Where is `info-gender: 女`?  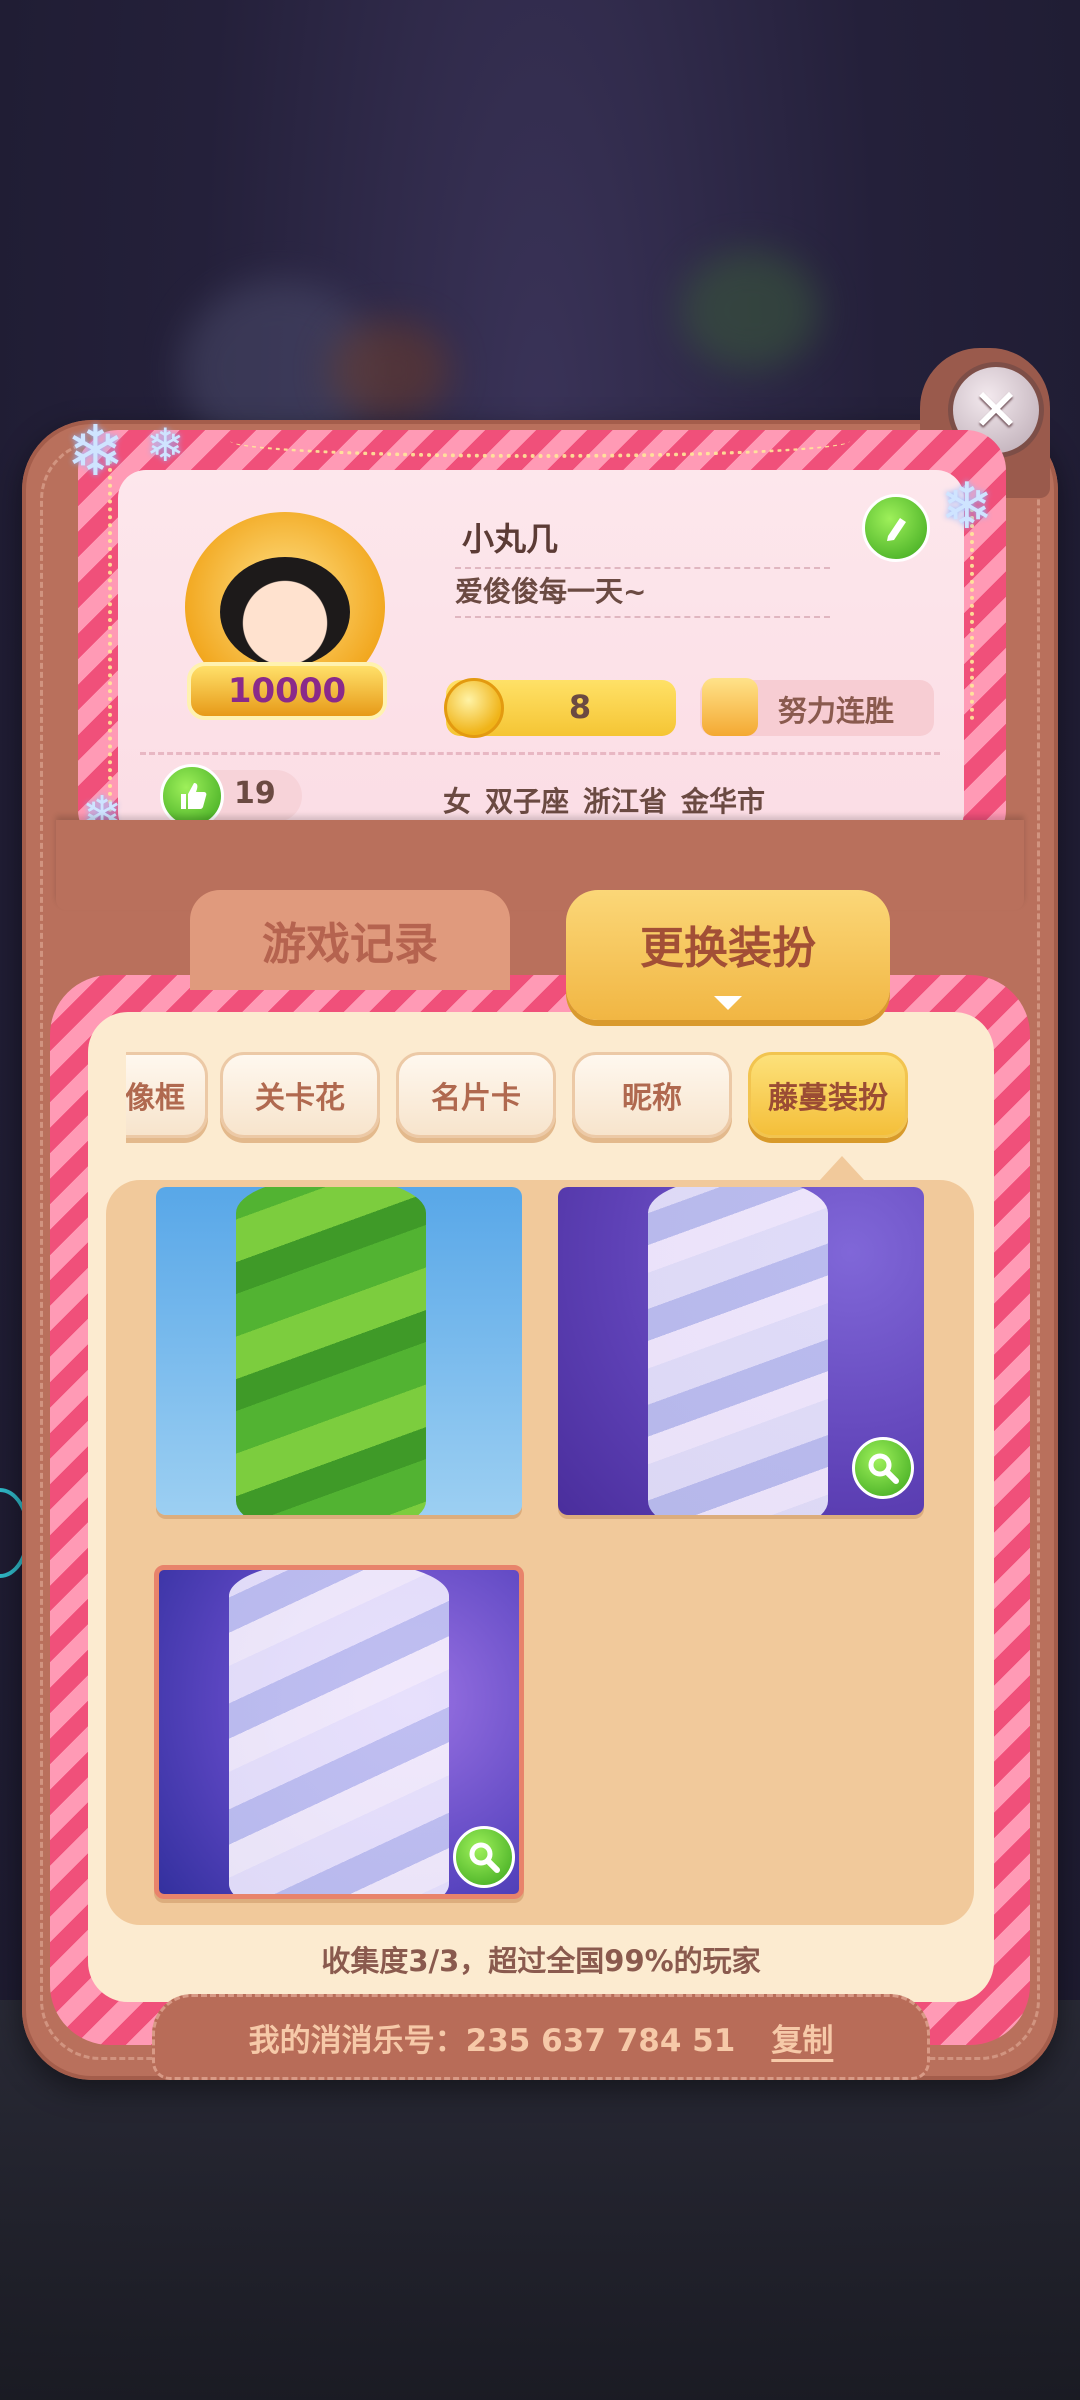
info-gender: 女 is located at coordinates (457, 801).